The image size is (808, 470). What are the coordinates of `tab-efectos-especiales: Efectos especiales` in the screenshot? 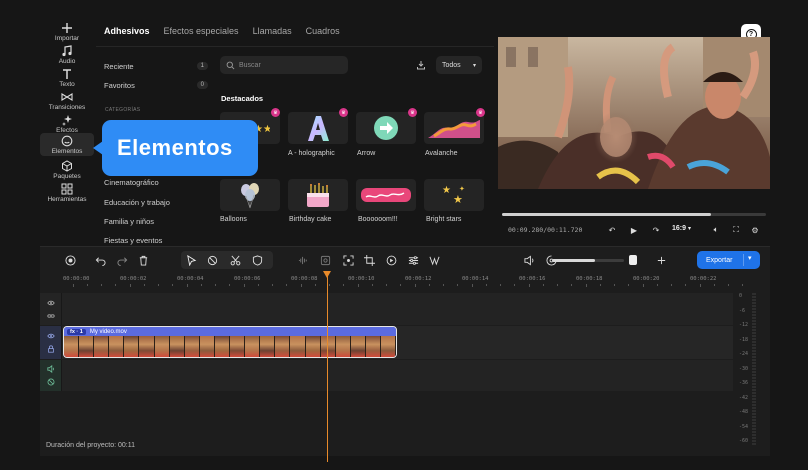 It's located at (201, 31).